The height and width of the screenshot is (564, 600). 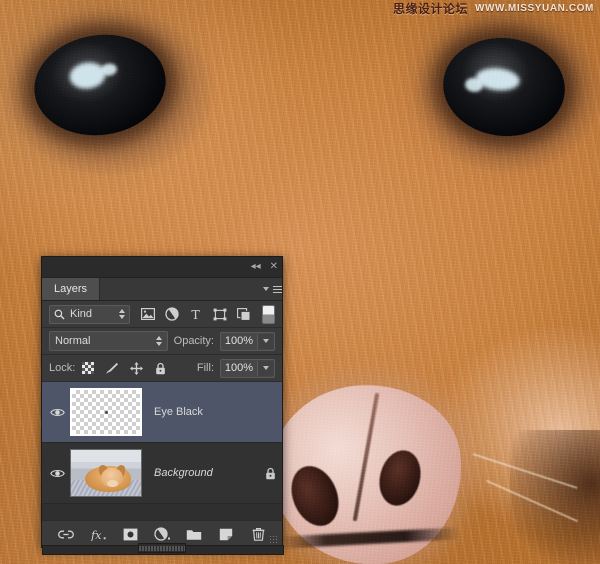 I want to click on filter-kind-stepper-icon, so click(x=122, y=314).